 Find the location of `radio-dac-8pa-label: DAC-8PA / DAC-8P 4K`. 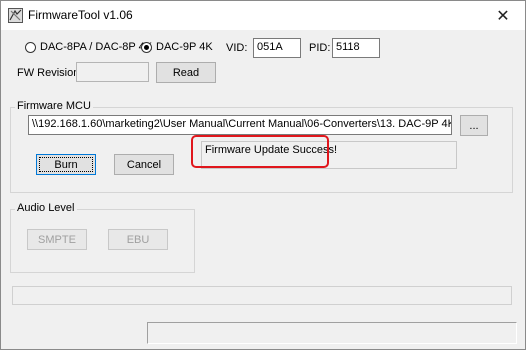

radio-dac-8pa-label: DAC-8PA / DAC-8P 4K is located at coordinates (96, 47).